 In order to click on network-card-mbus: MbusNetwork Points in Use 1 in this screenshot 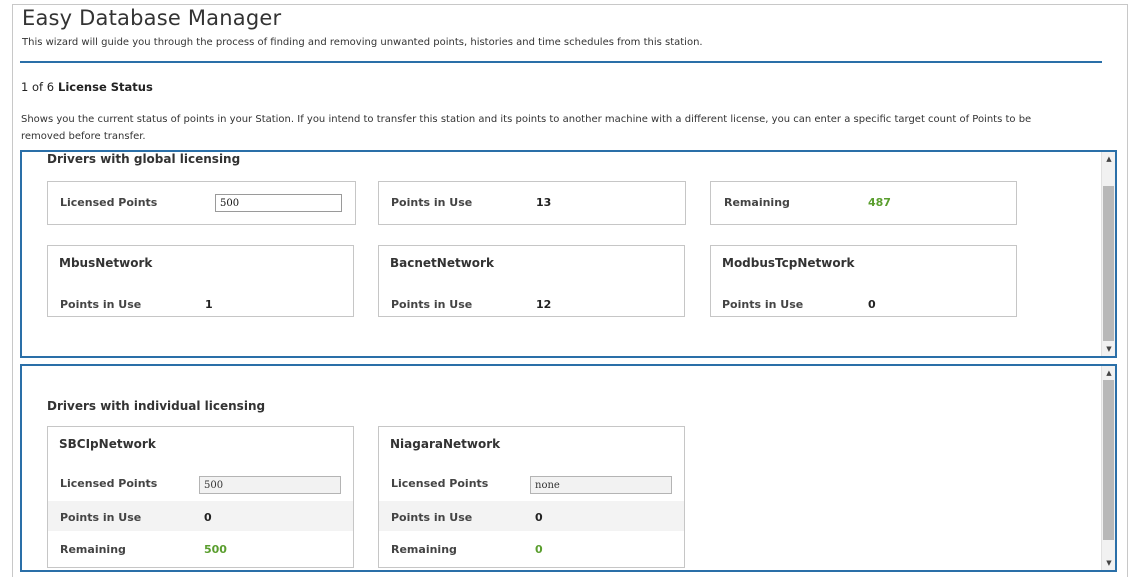, I will do `click(200, 281)`.